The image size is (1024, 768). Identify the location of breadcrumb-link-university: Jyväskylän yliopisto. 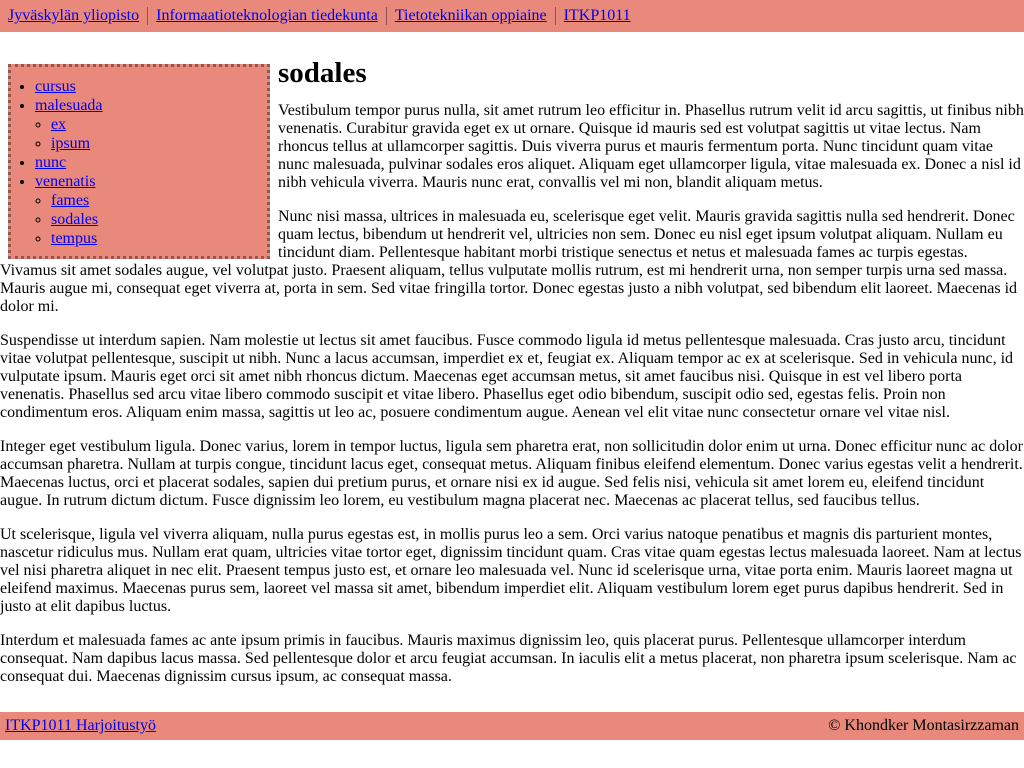
(73, 16).